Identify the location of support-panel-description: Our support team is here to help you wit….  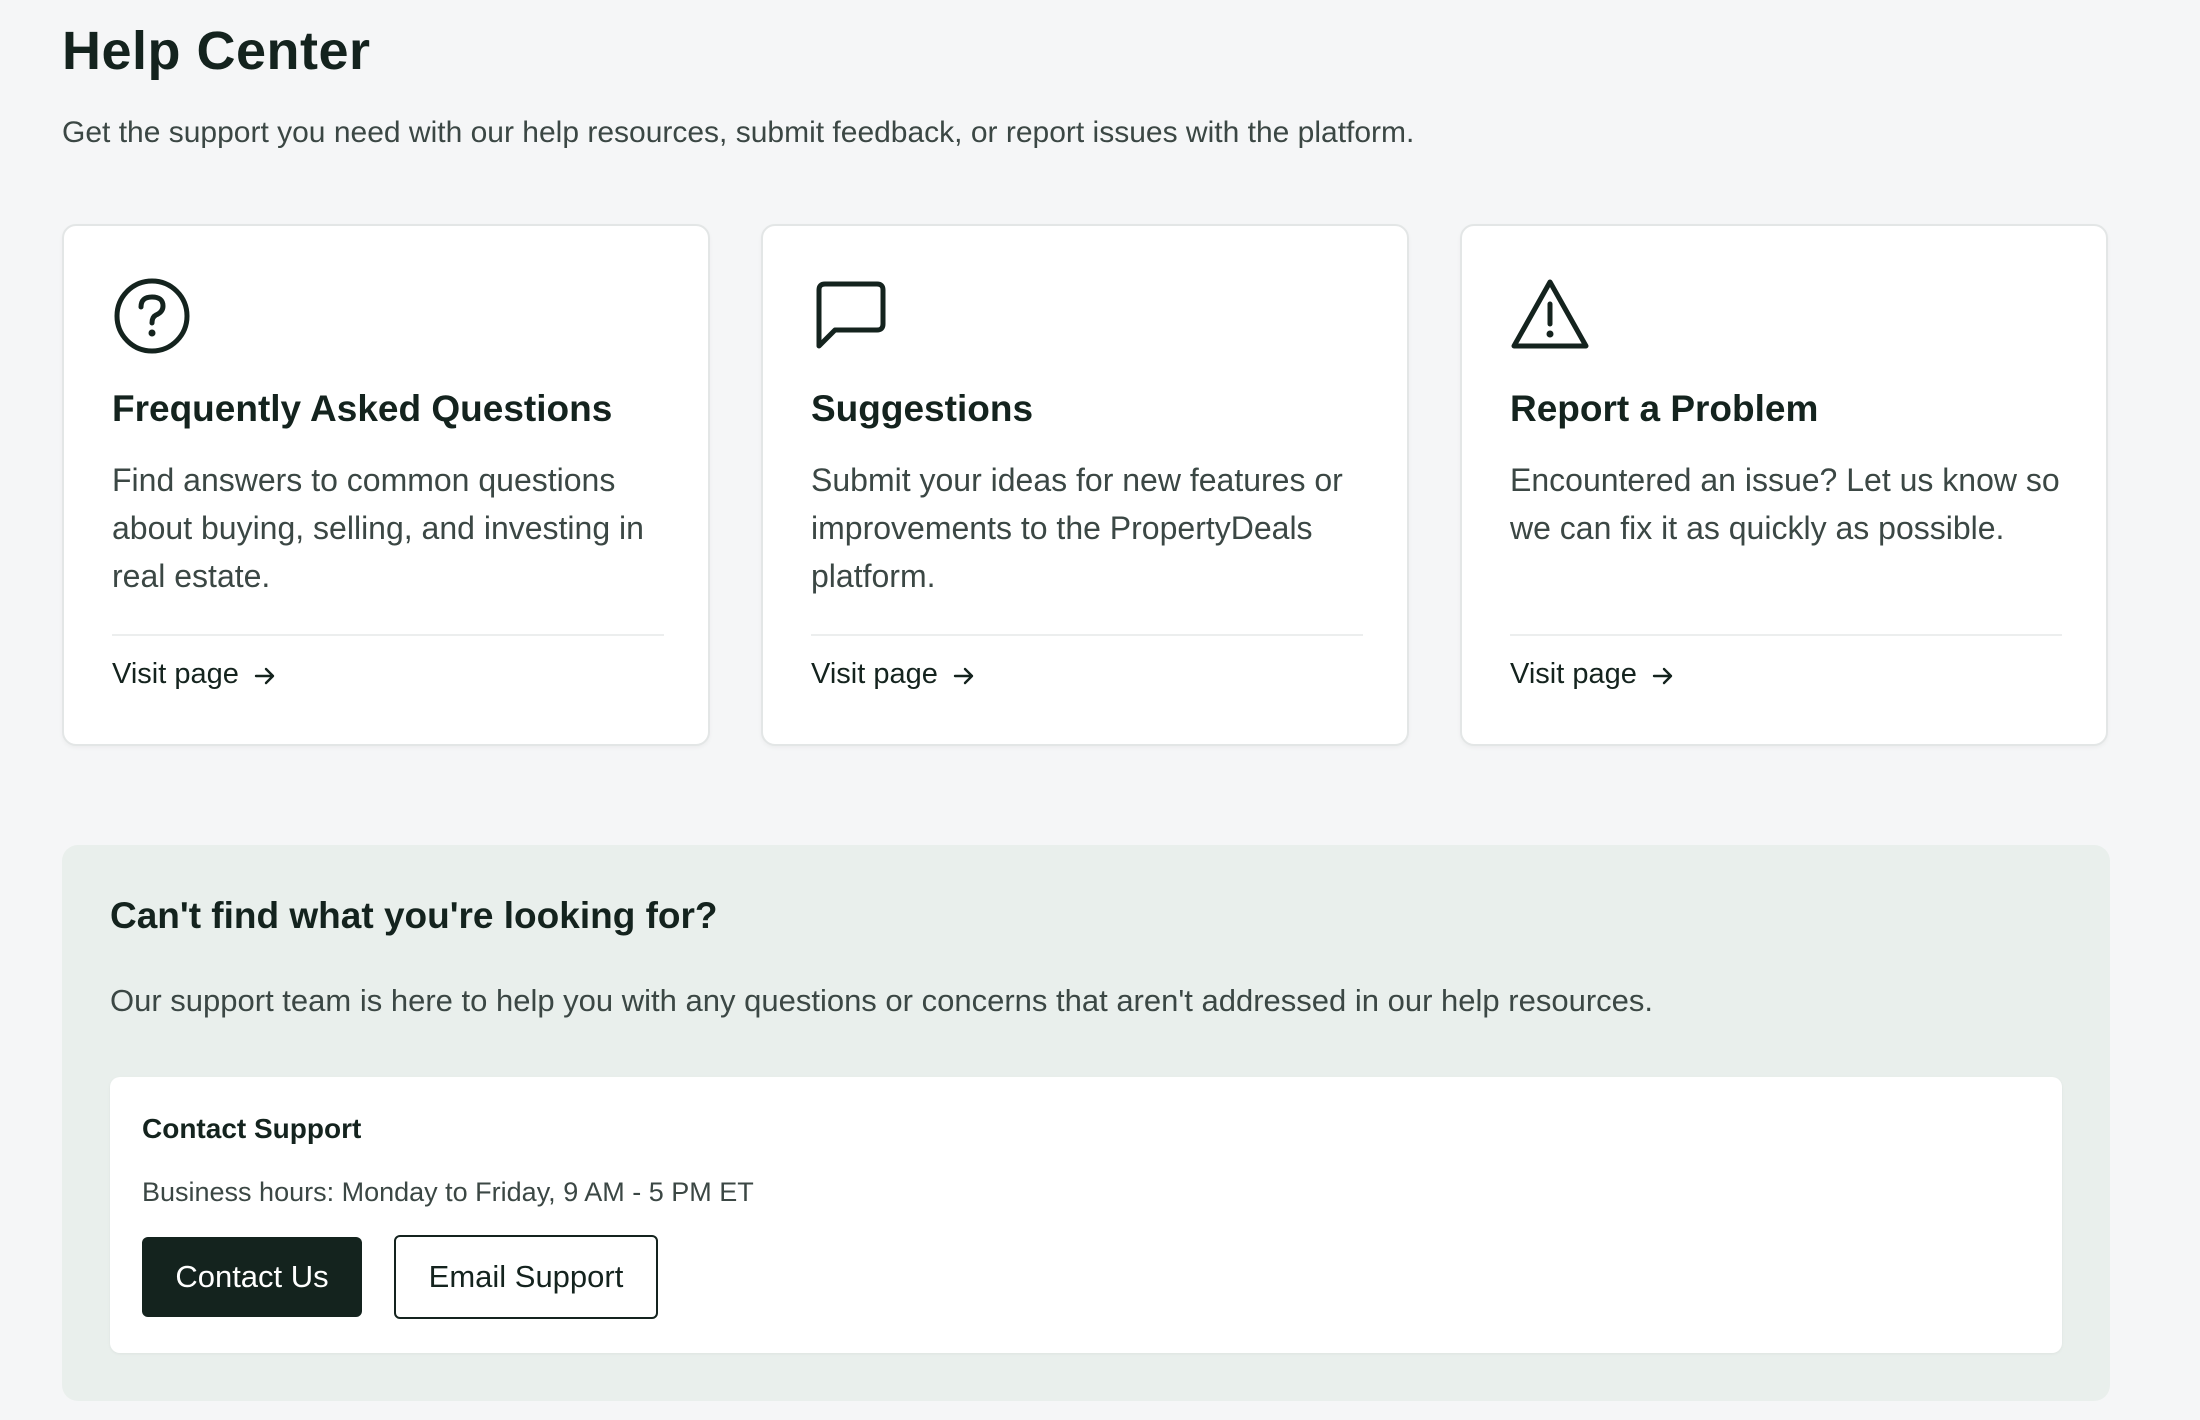
(881, 1000).